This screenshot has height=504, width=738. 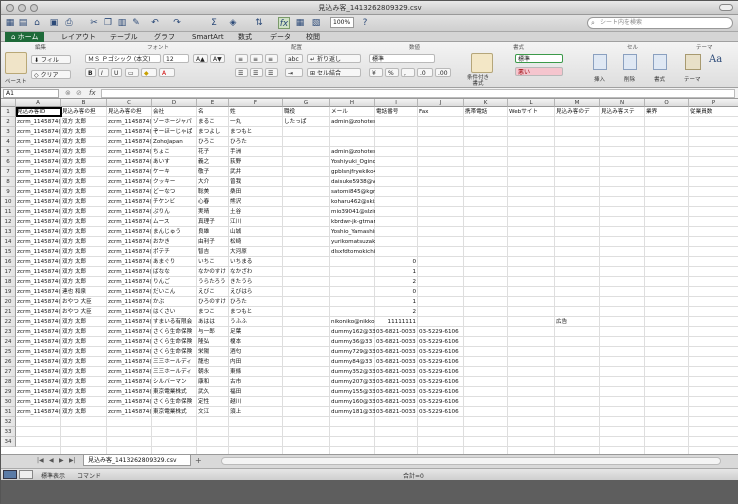 What do you see at coordinates (213, 162) in the screenshot?
I see `table-cell: 義之` at bounding box center [213, 162].